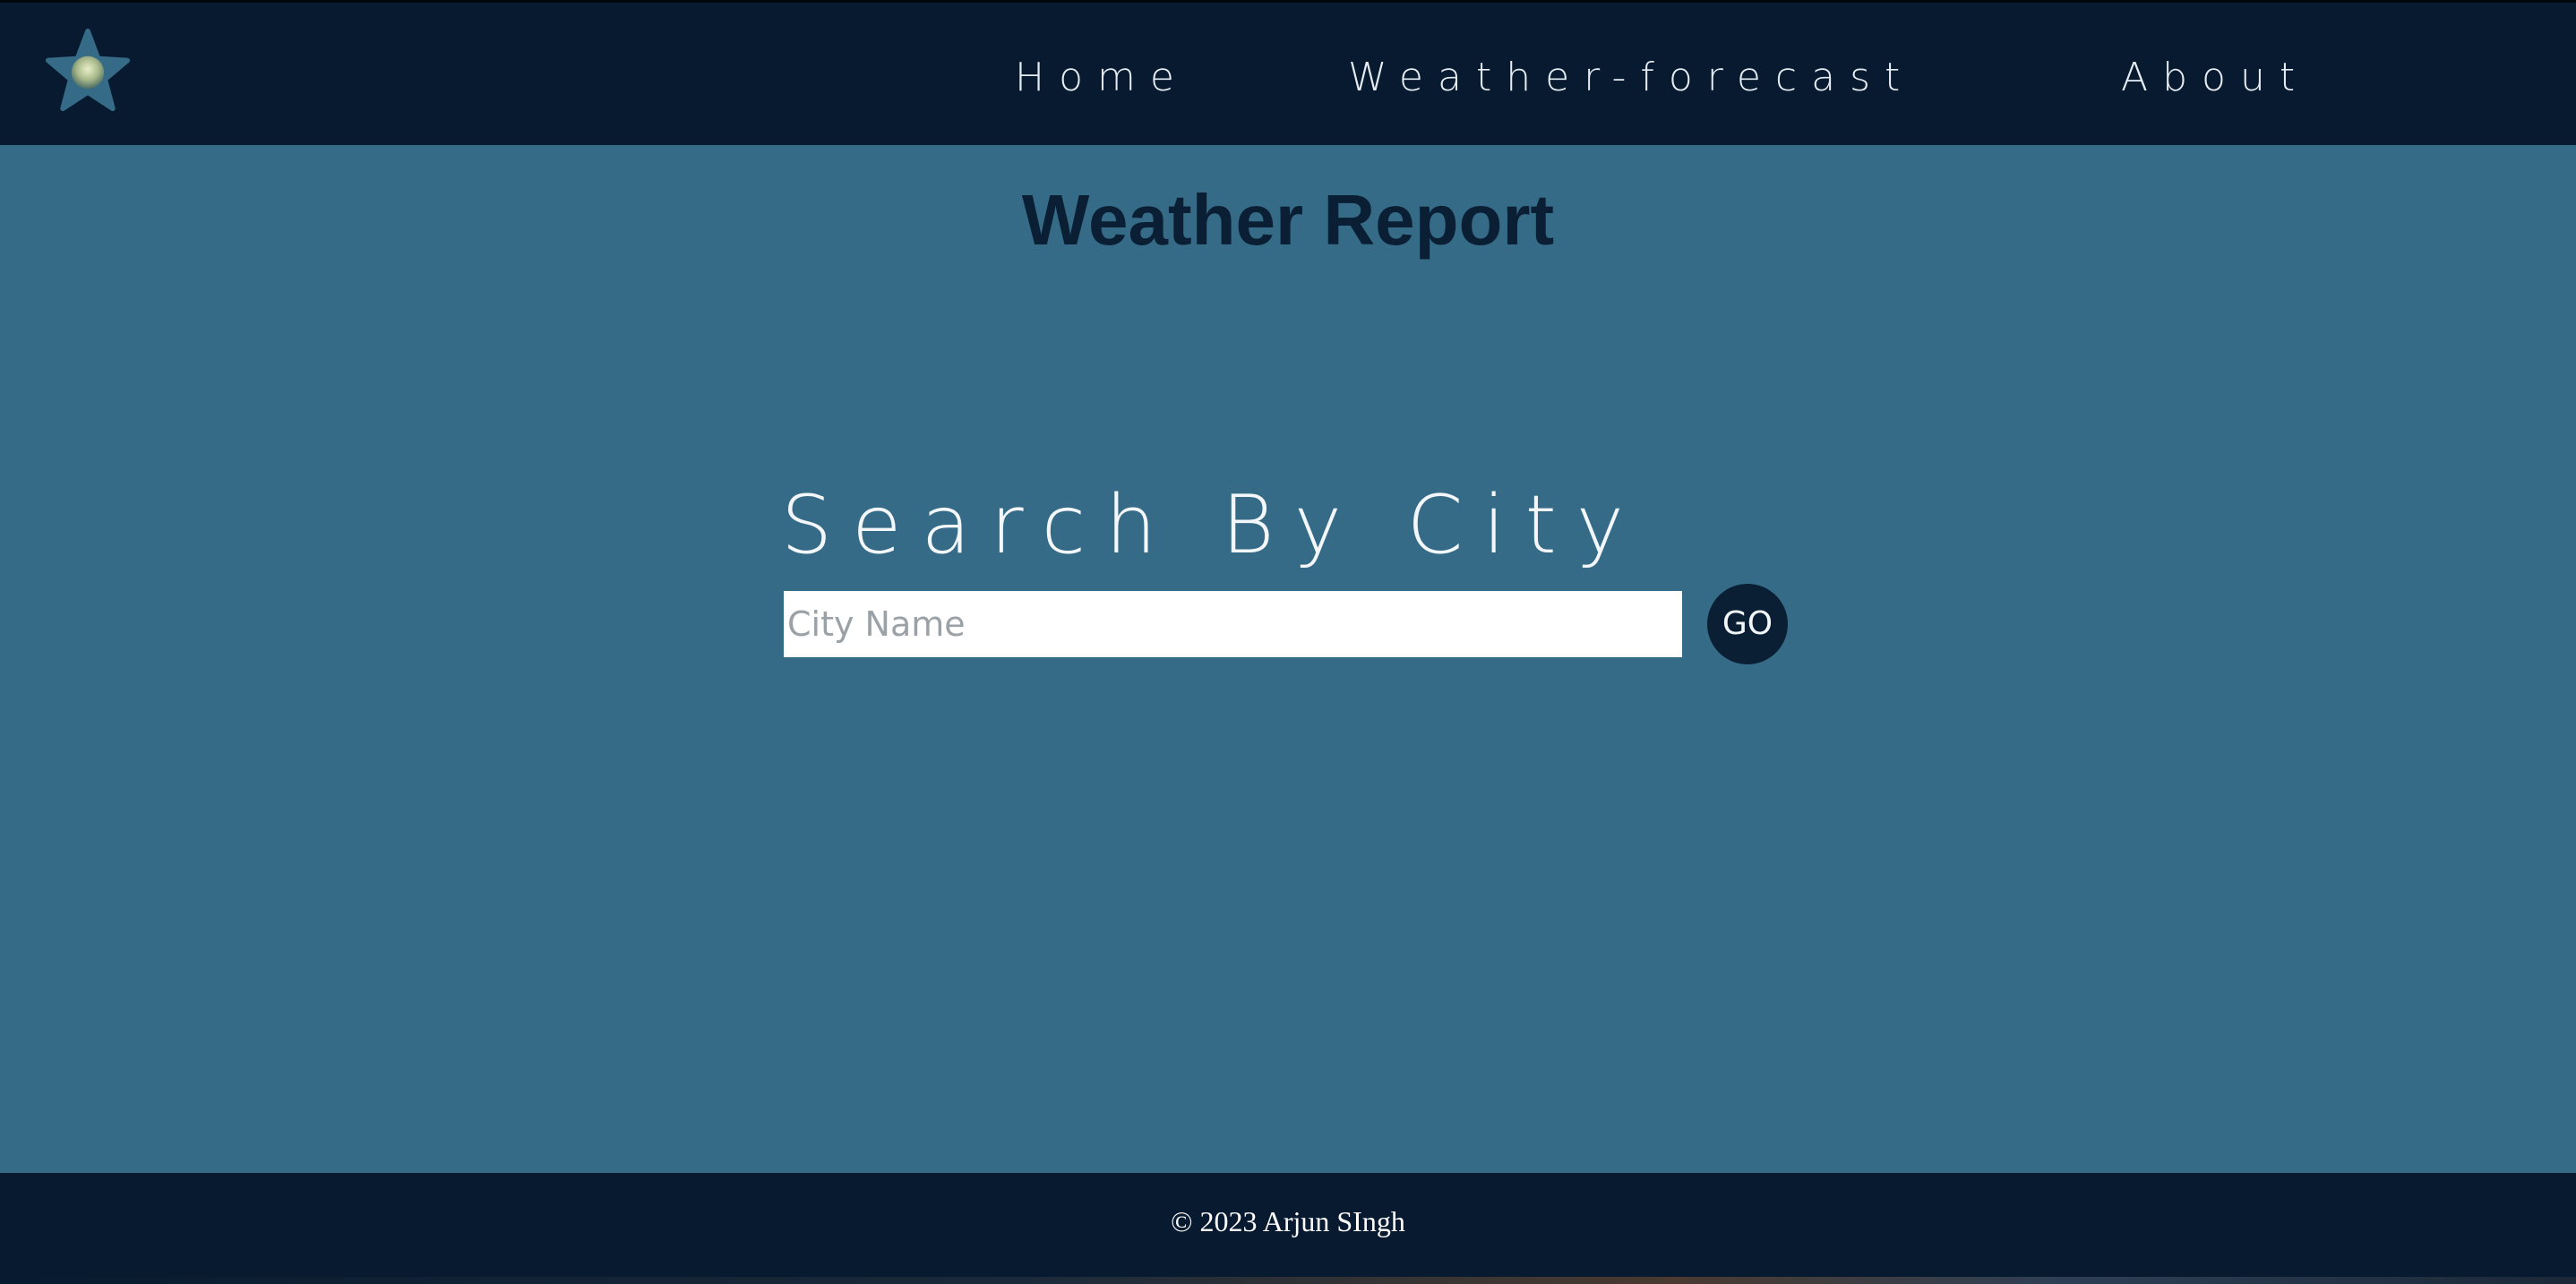  What do you see at coordinates (1288, 73) in the screenshot?
I see `navbar: Home Weather-forecast About` at bounding box center [1288, 73].